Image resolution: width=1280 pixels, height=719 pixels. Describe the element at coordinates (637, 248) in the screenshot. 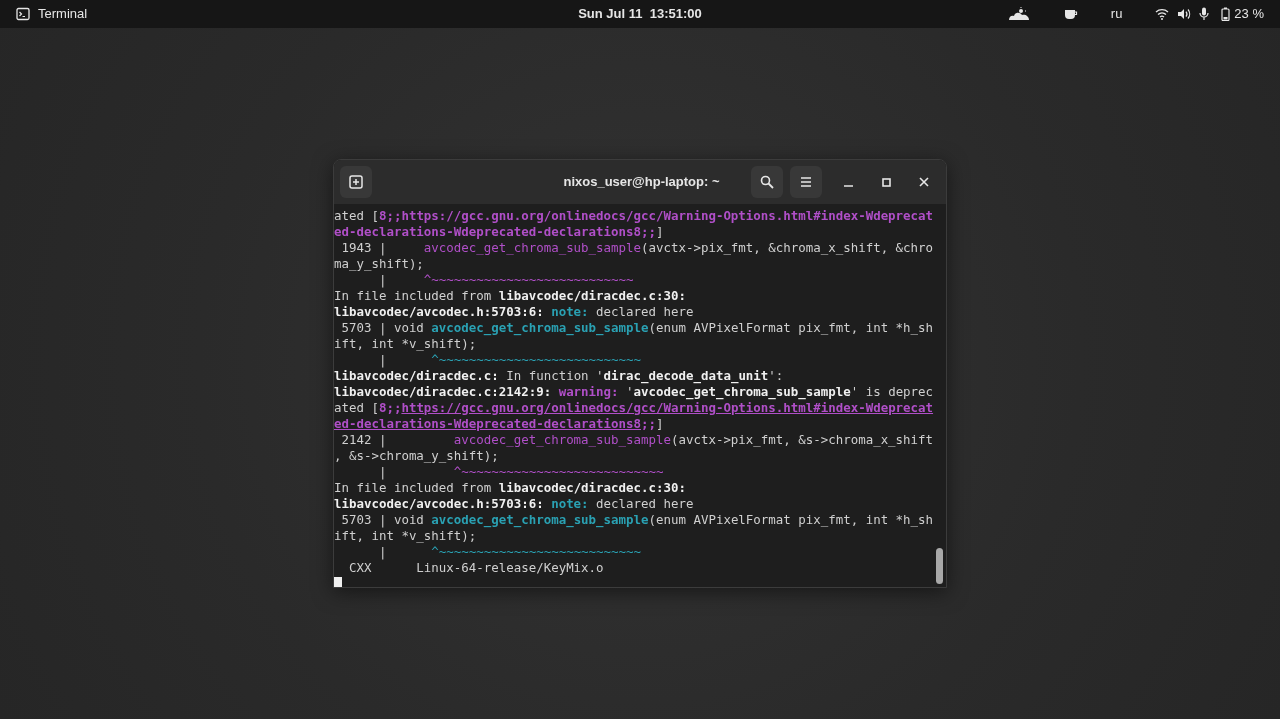

I see `terminal-line: 1943 | avcodec_get_chroma_sub_sample(avctx->pix_fmt, &chroma_x_shift, &chro` at that location.